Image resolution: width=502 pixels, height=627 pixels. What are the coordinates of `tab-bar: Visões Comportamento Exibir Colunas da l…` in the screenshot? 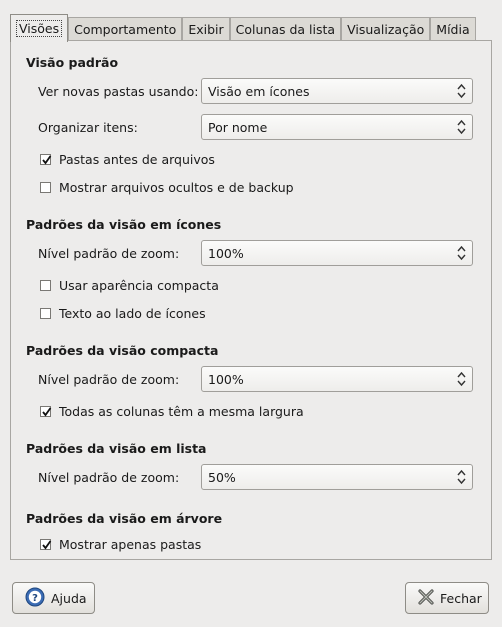 It's located at (243, 27).